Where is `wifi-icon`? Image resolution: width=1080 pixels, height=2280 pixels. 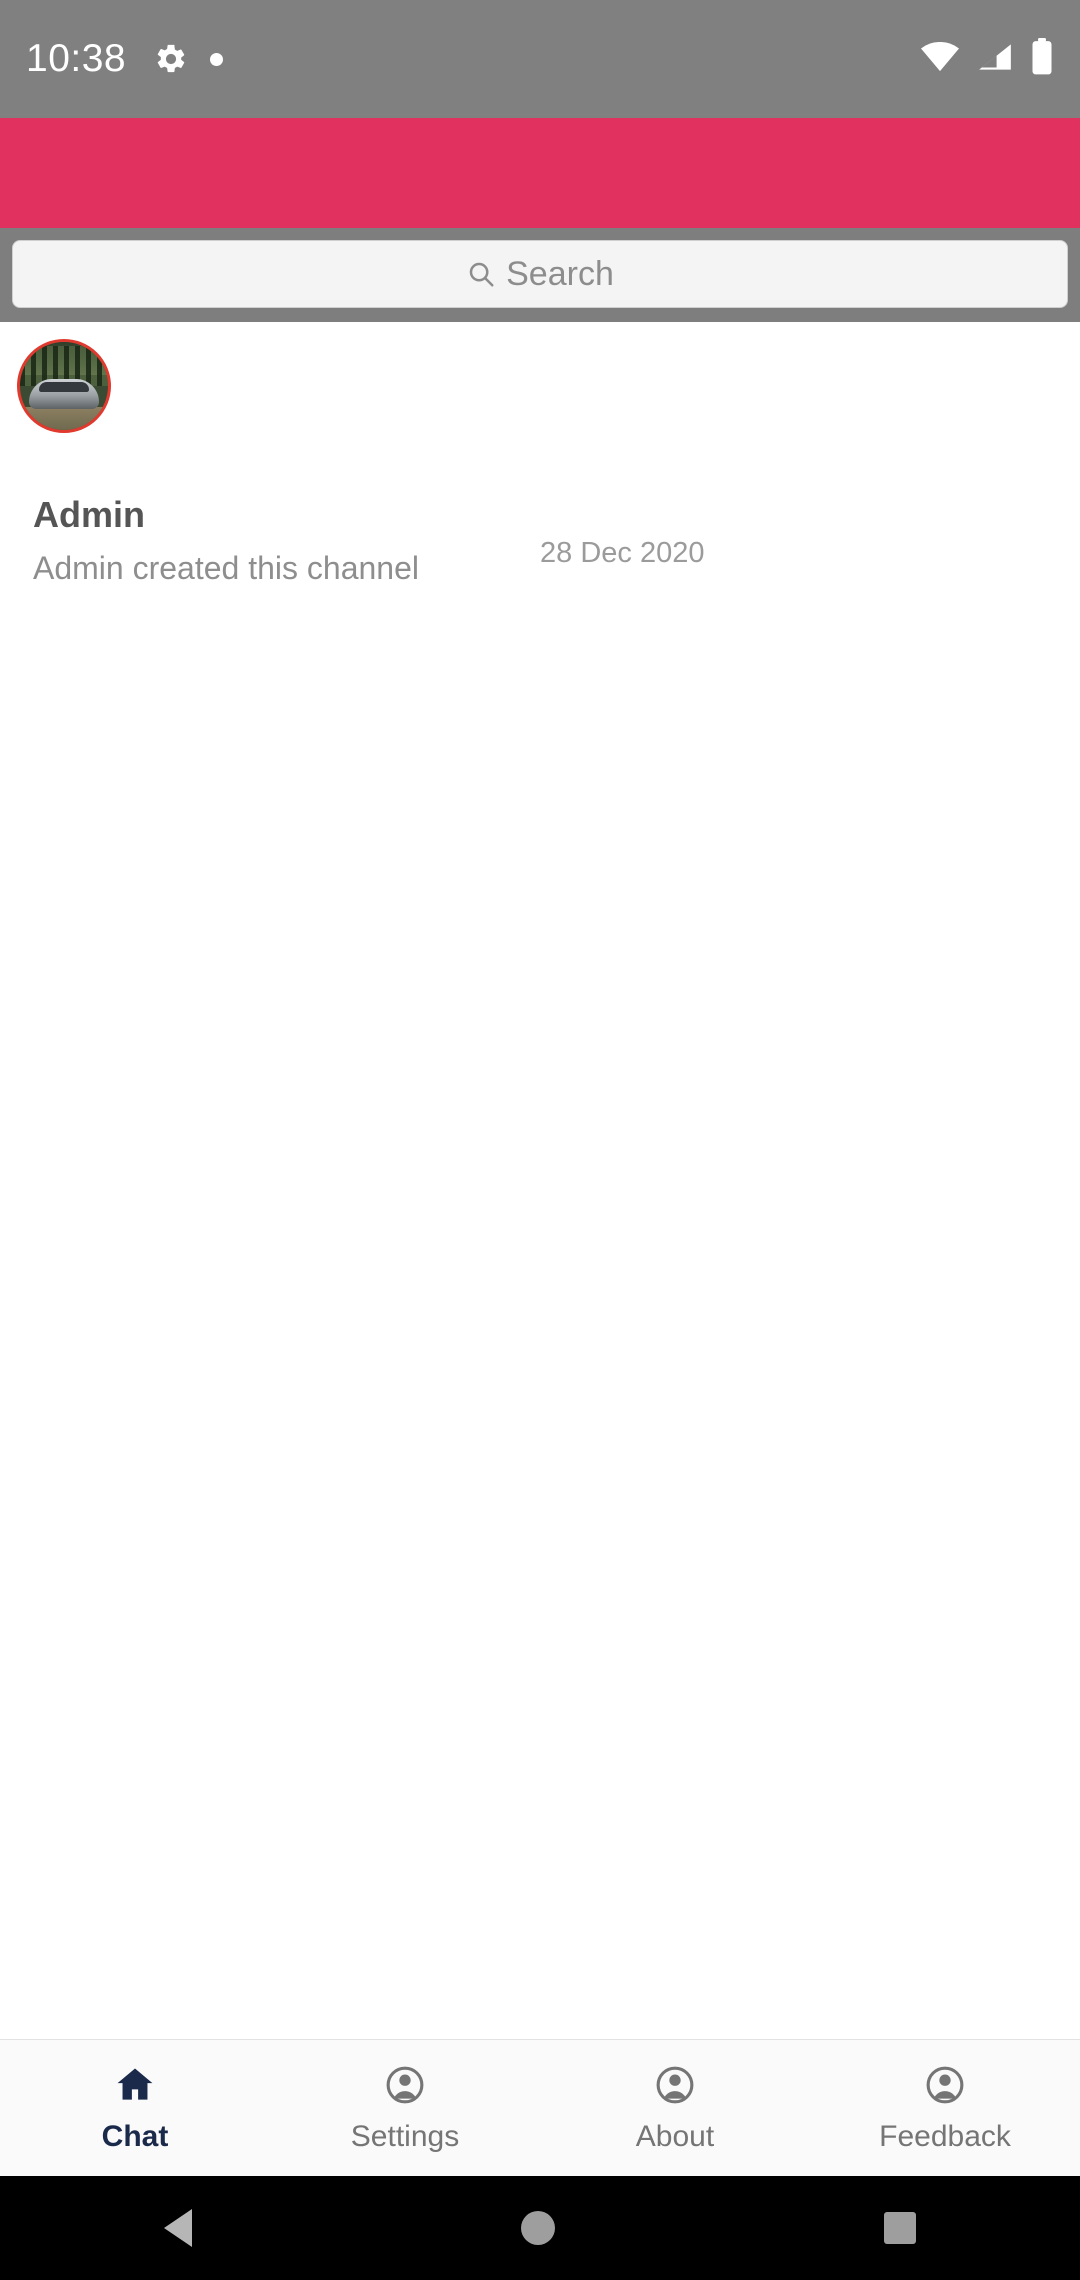 wifi-icon is located at coordinates (940, 59).